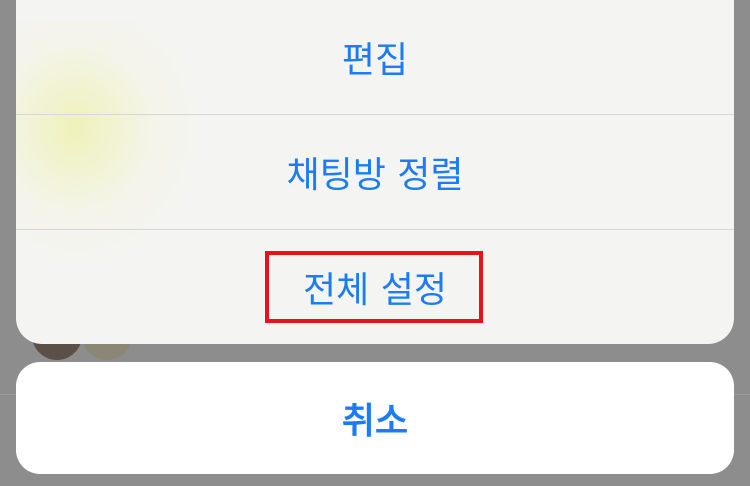  Describe the element at coordinates (375, 421) in the screenshot. I see `cancel-label: 취소` at that location.